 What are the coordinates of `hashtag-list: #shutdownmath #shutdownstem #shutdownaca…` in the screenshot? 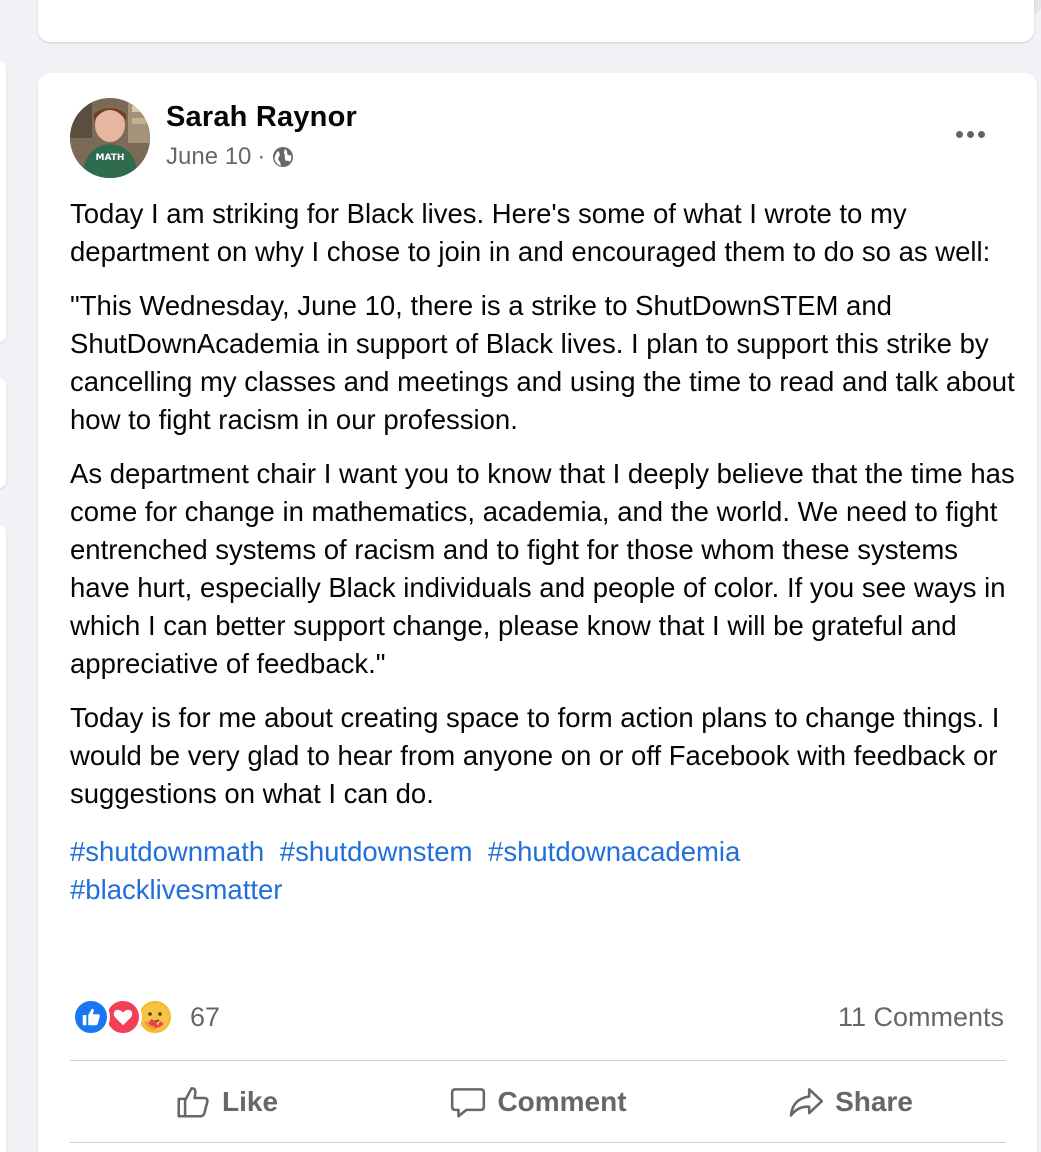 It's located at (545, 871).